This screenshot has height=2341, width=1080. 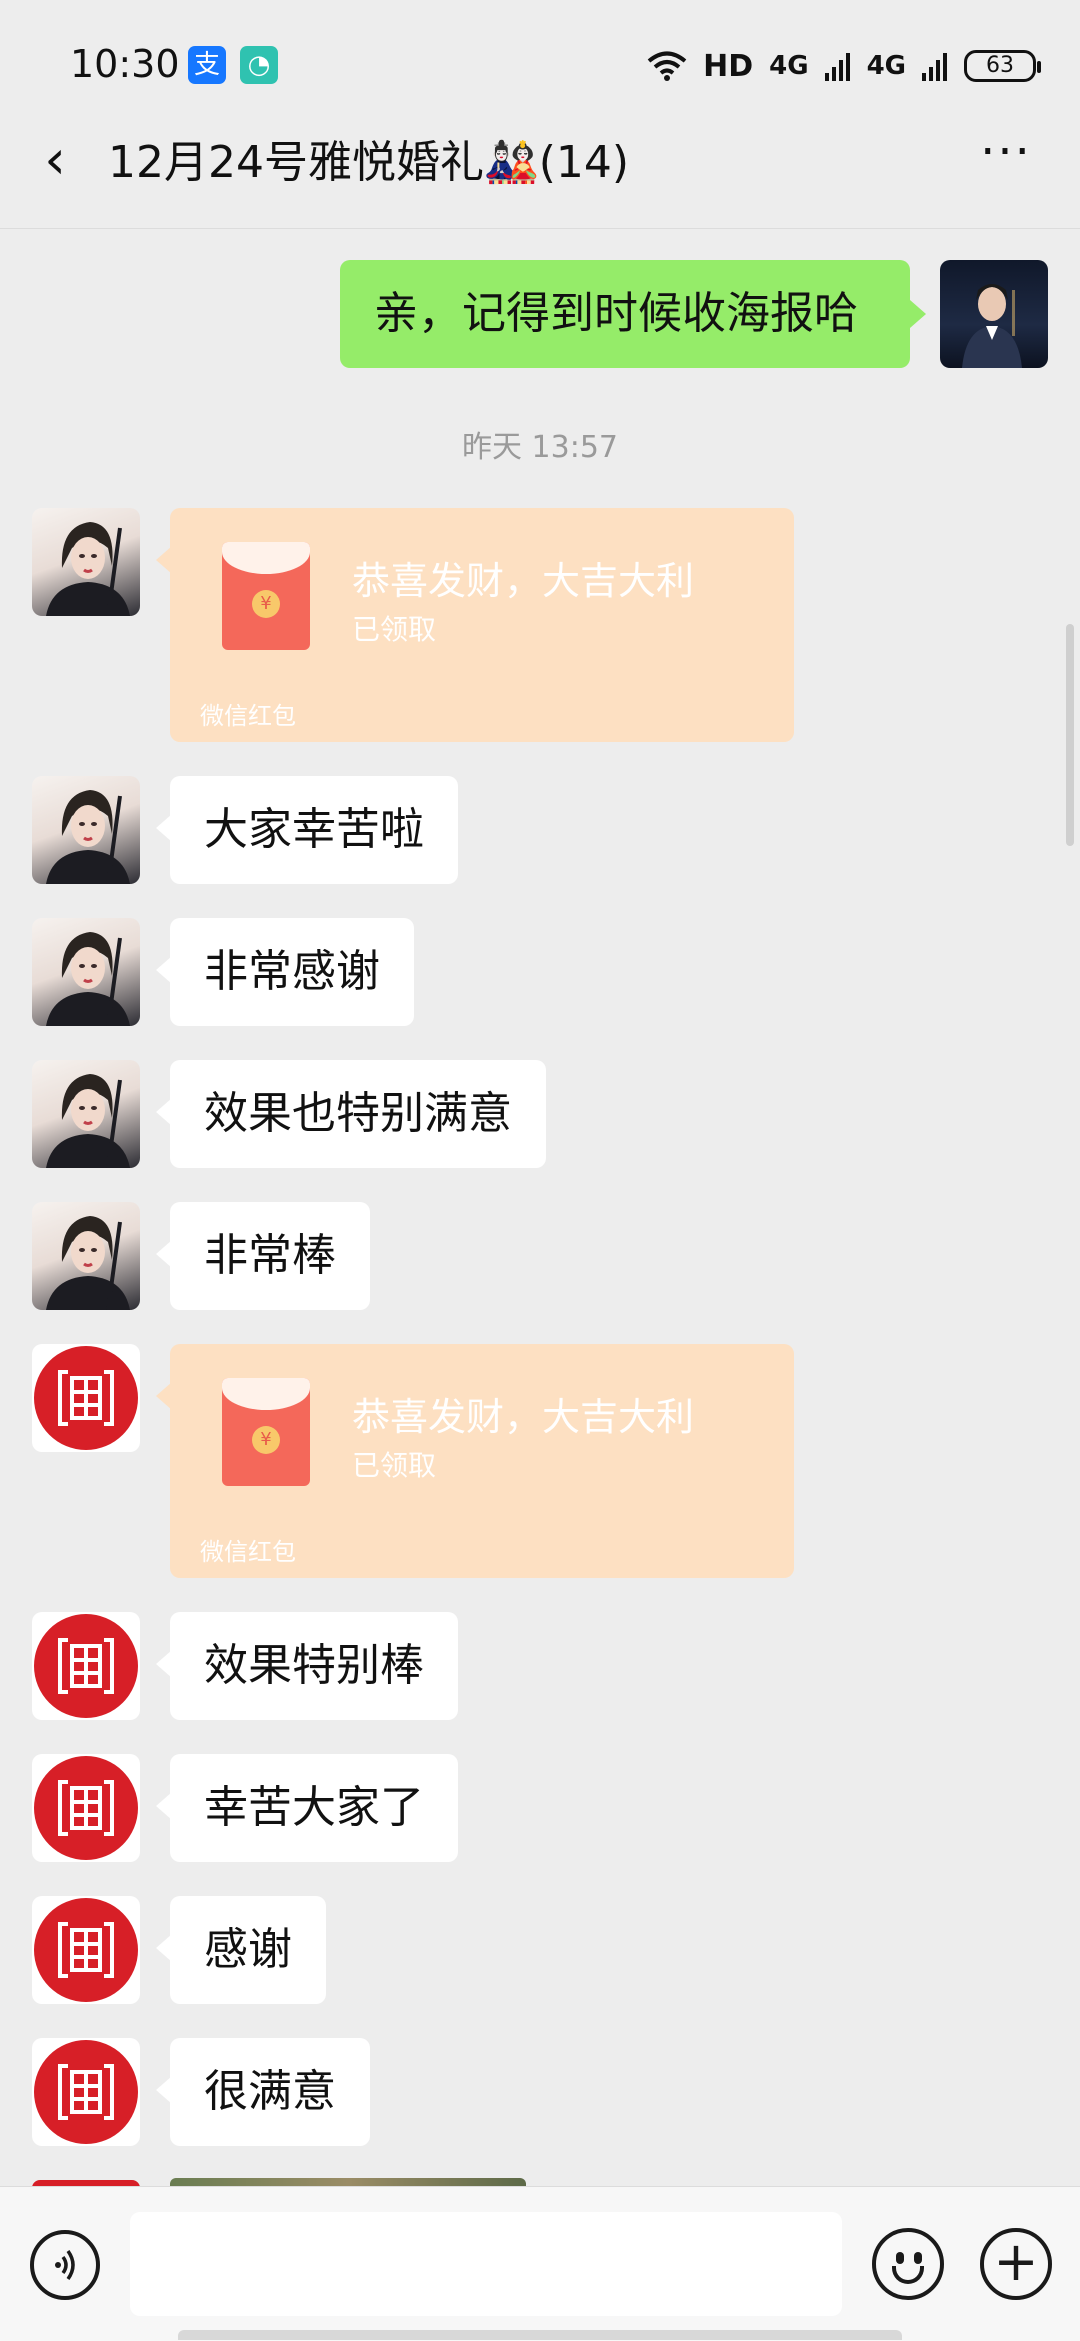 What do you see at coordinates (1006, 159) in the screenshot?
I see `more-options-icon: ···` at bounding box center [1006, 159].